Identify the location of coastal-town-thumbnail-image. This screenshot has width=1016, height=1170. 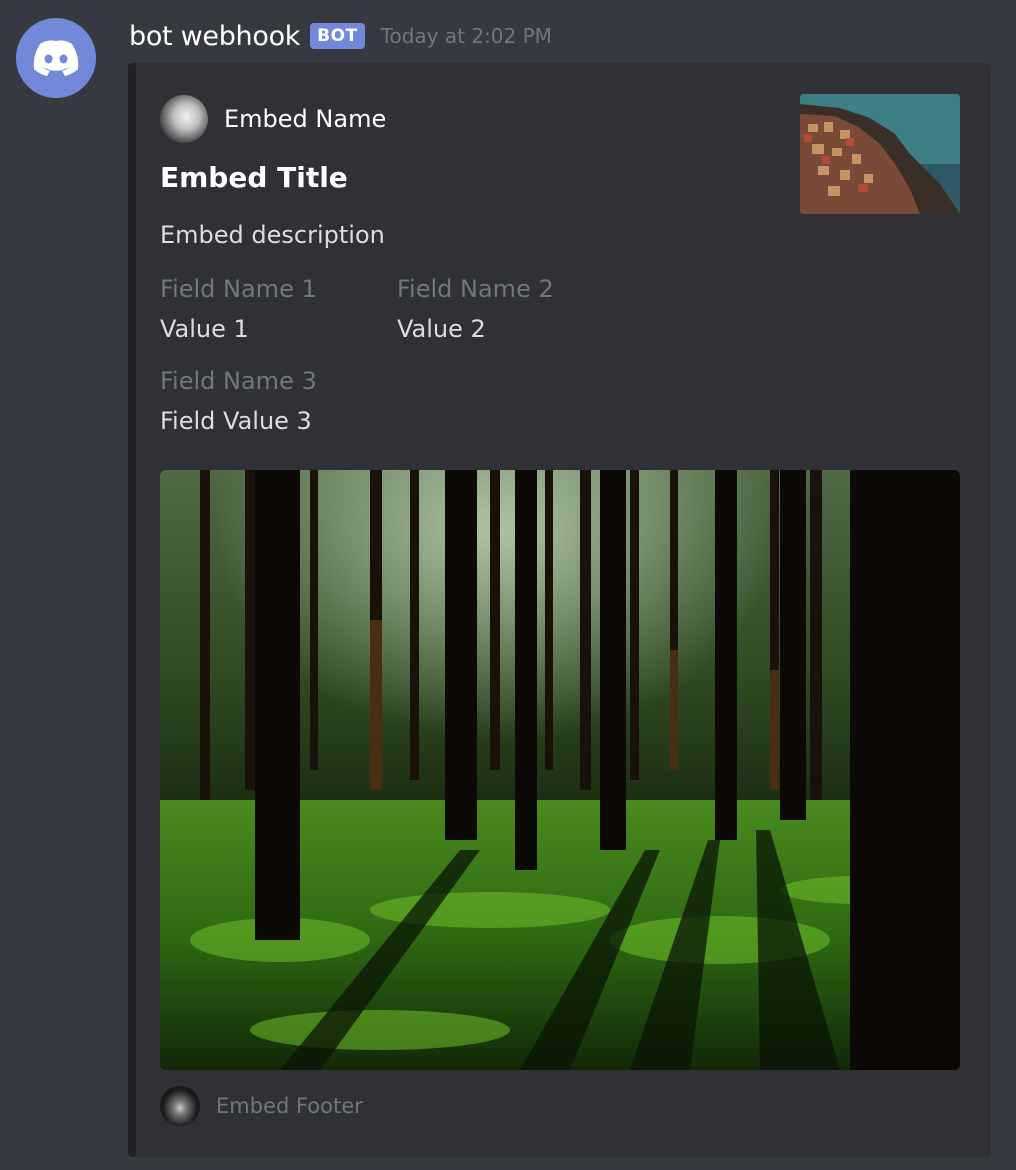
(880, 154).